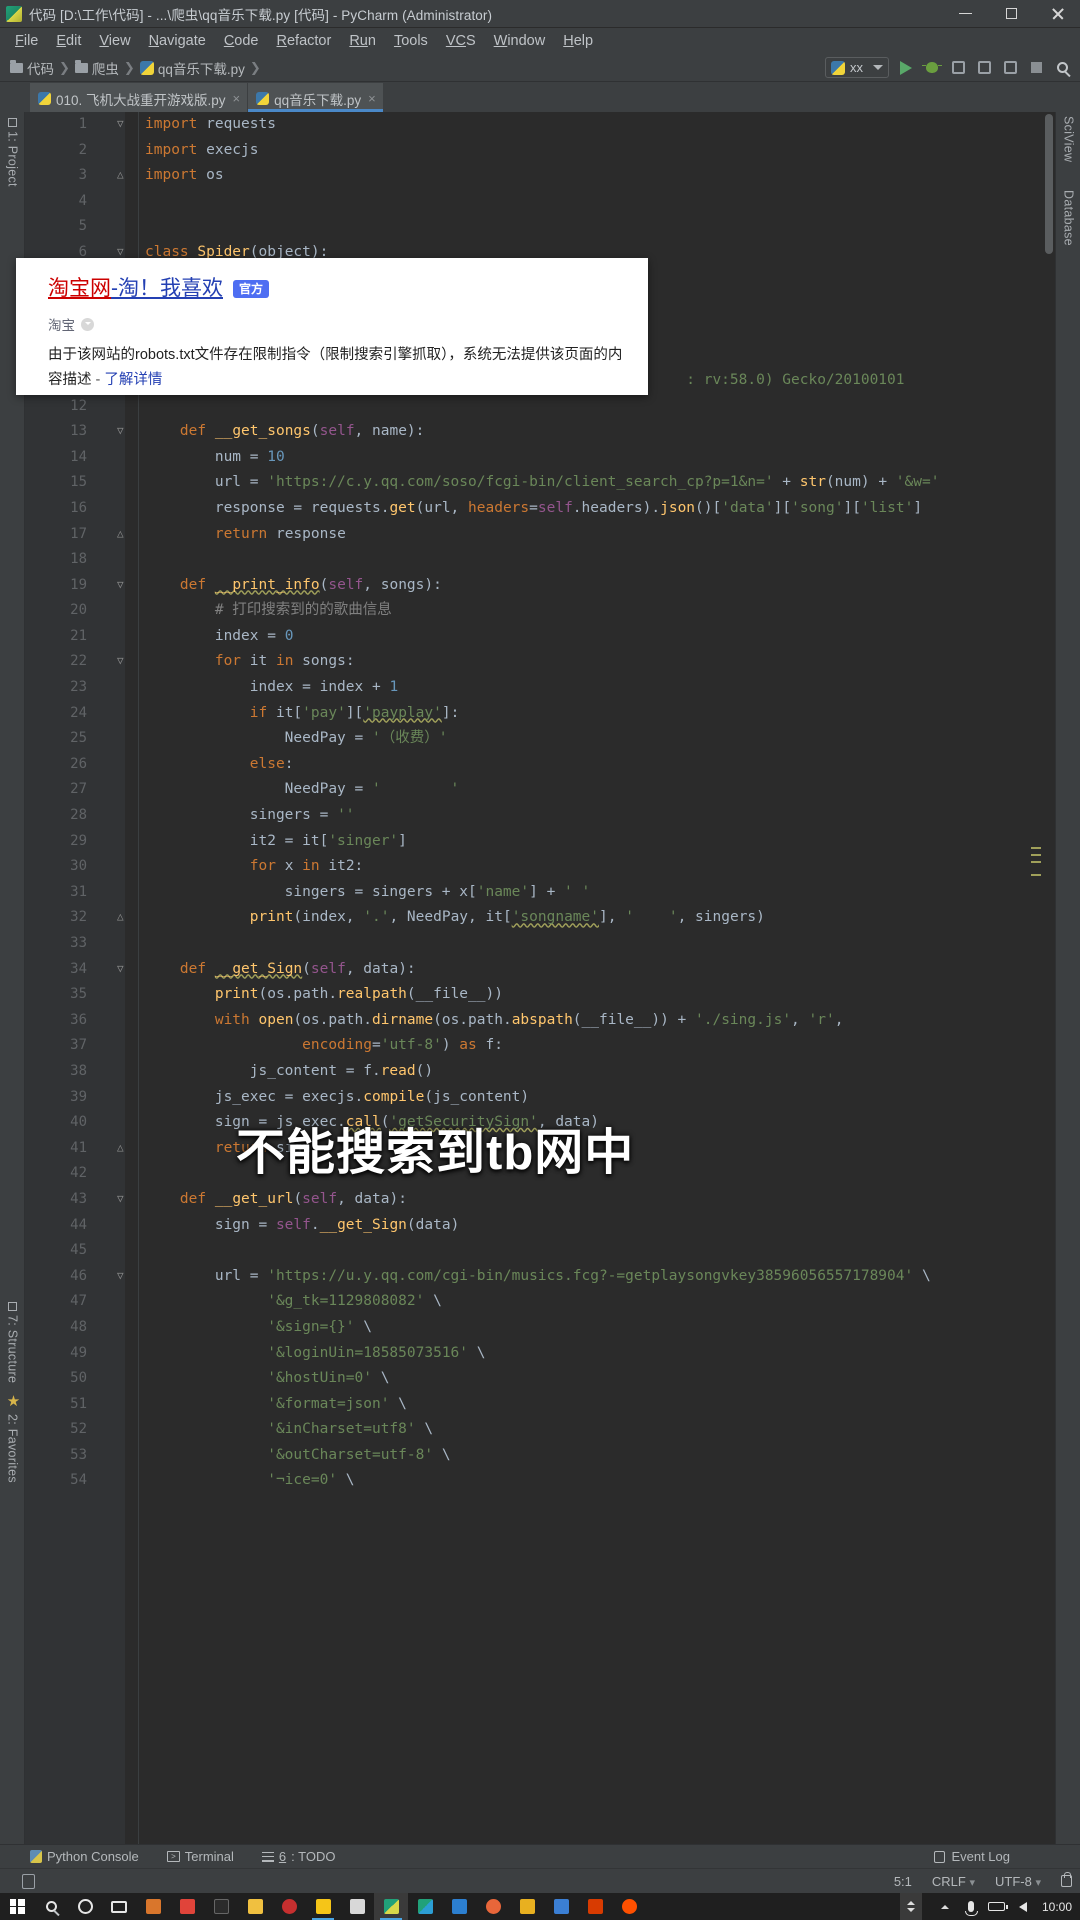 This screenshot has height=1920, width=1080. What do you see at coordinates (965, 14) in the screenshot?
I see `minimize-button` at bounding box center [965, 14].